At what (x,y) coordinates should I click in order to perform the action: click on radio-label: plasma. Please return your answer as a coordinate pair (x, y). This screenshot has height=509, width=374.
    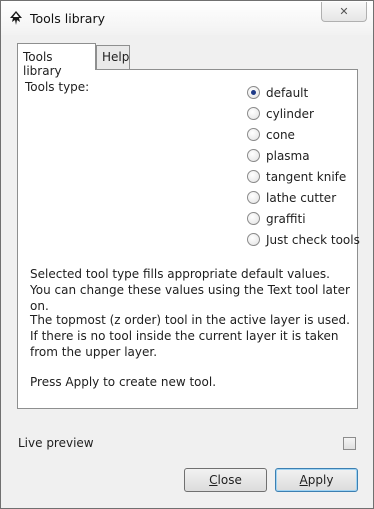
    Looking at the image, I should click on (288, 155).